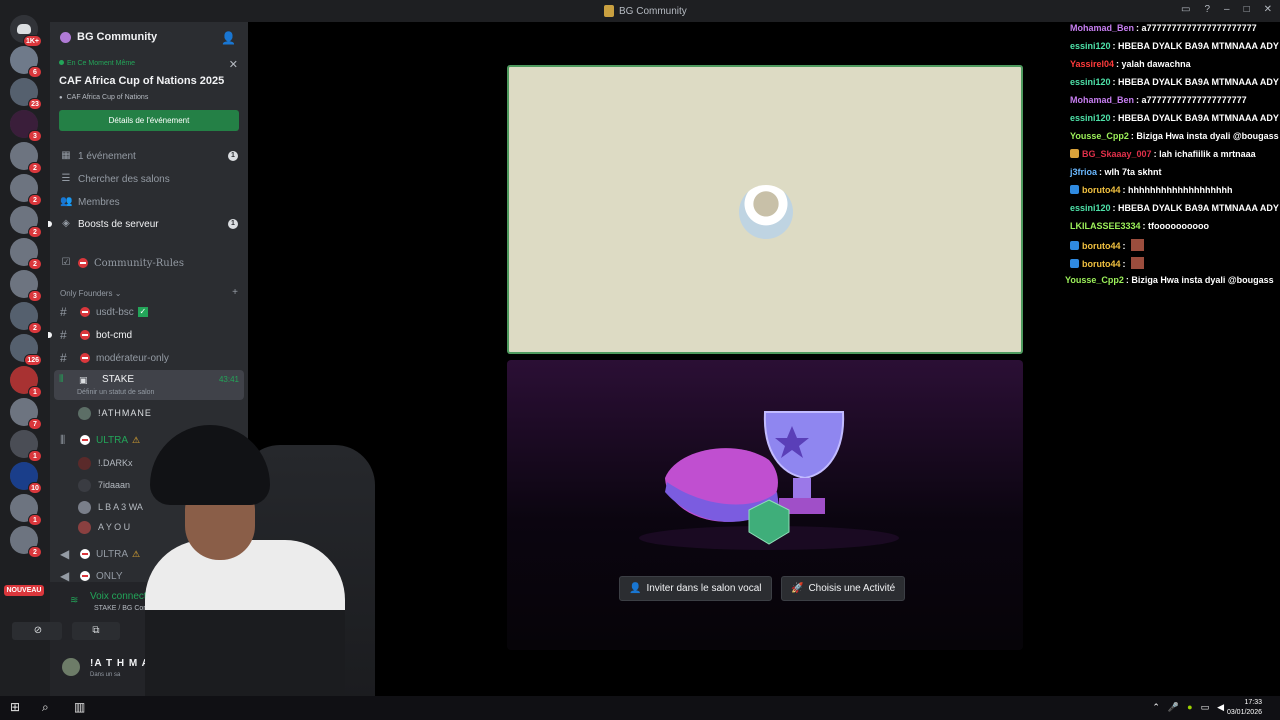  What do you see at coordinates (142, 312) in the screenshot?
I see `check-icon: ✓` at bounding box center [142, 312].